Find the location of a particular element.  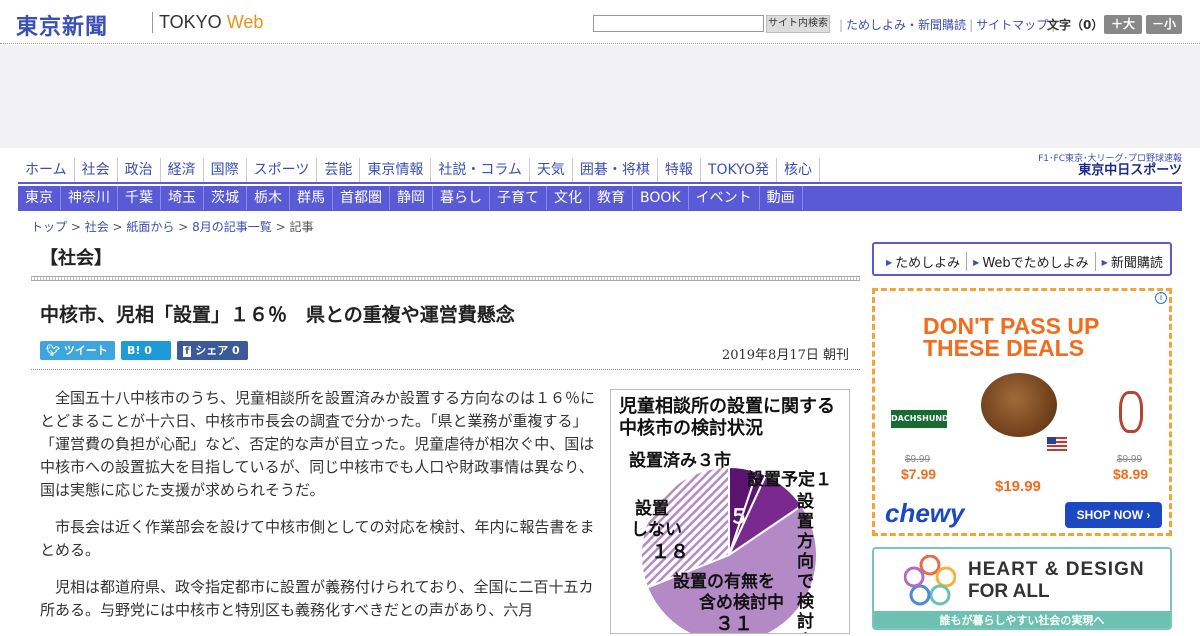

search-button: サイト内検索 is located at coordinates (798, 24).